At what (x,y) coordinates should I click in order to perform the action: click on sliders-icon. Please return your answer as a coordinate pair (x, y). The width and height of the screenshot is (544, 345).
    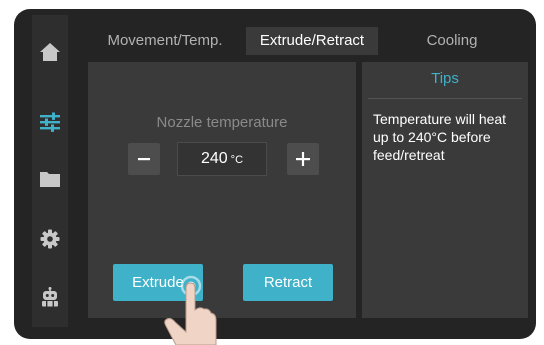
    Looking at the image, I should click on (50, 122).